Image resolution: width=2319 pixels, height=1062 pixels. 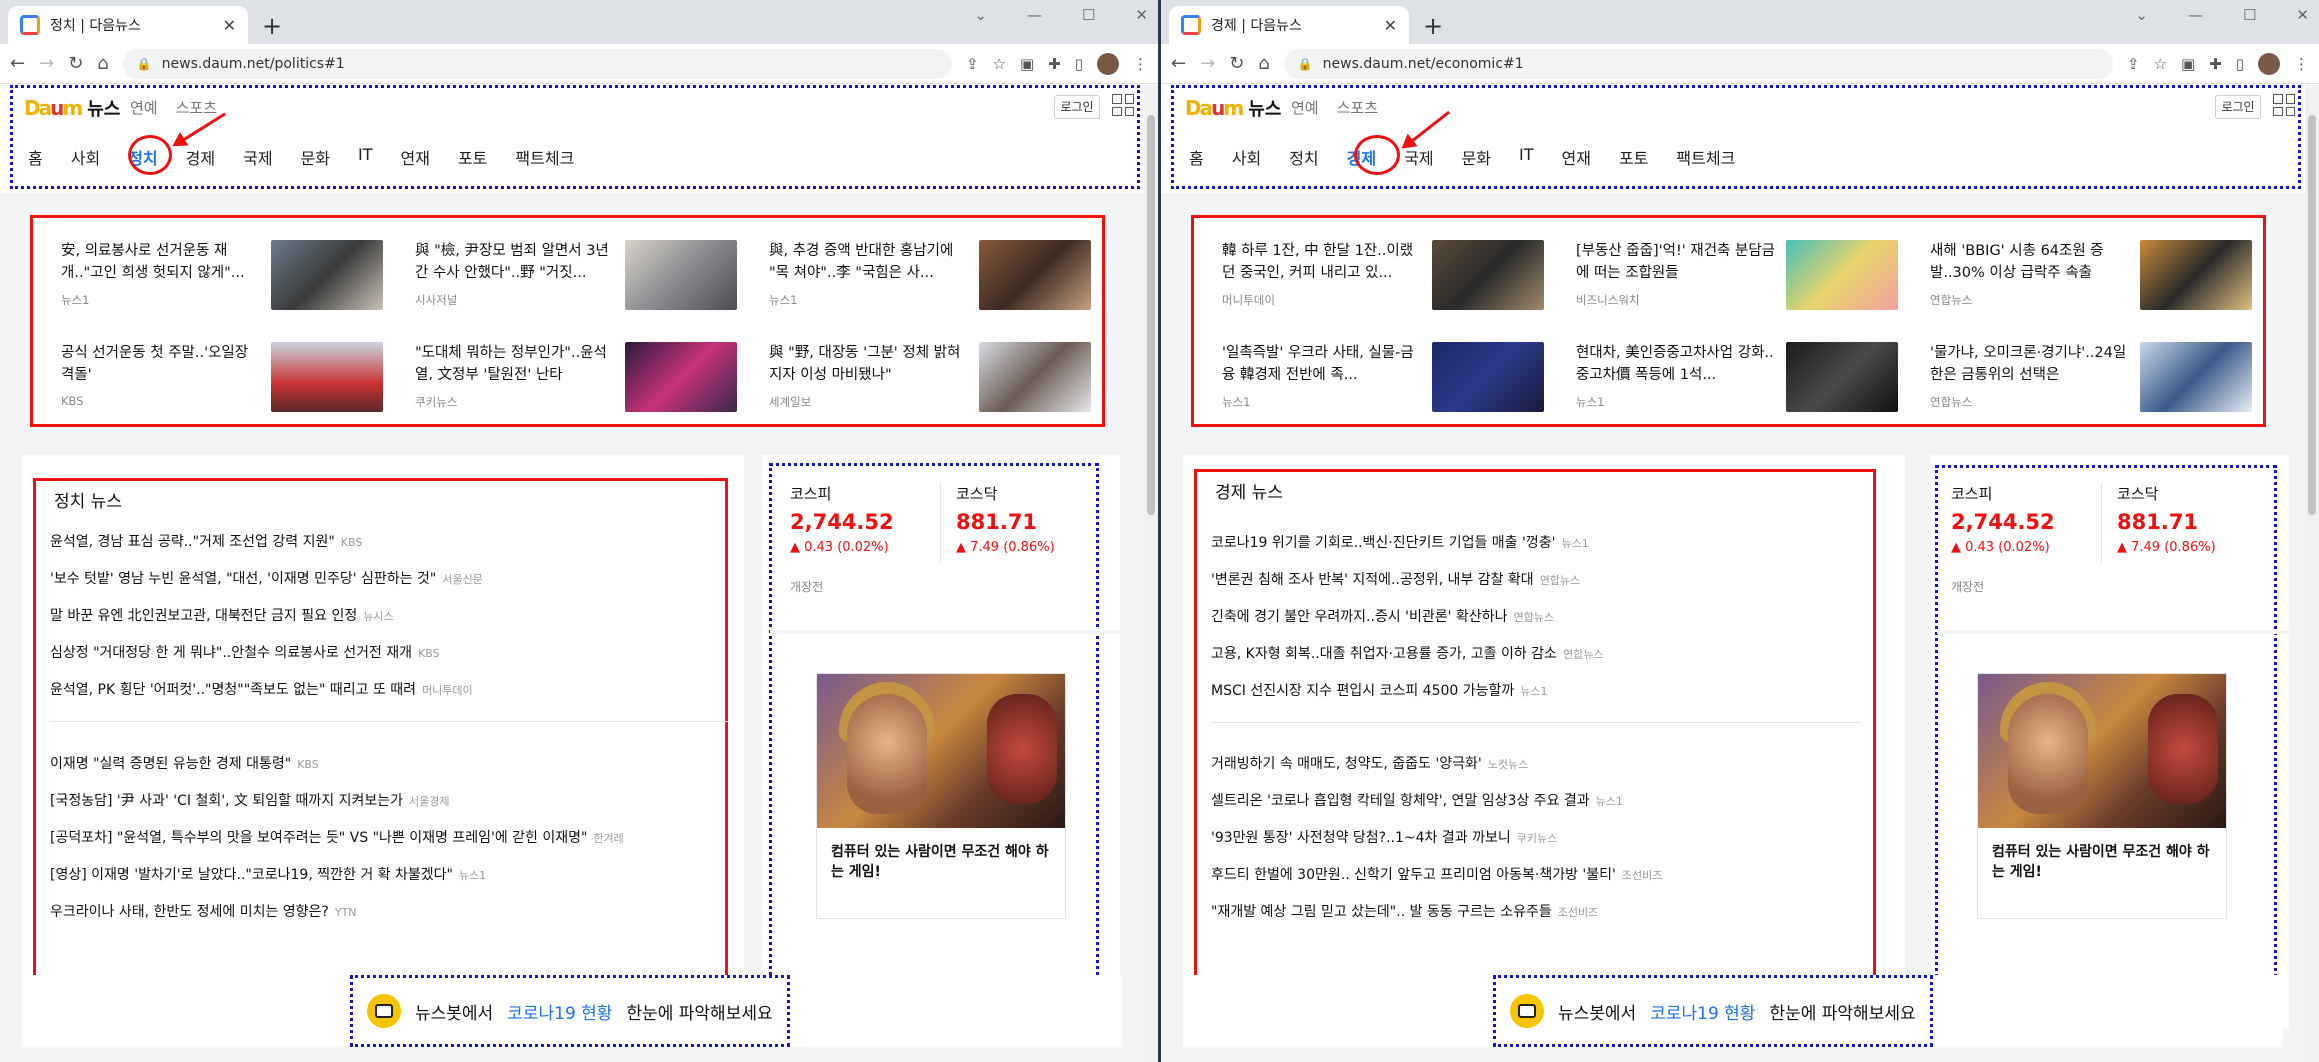 What do you see at coordinates (1433, 26) in the screenshot?
I see `new-tab-icon: +` at bounding box center [1433, 26].